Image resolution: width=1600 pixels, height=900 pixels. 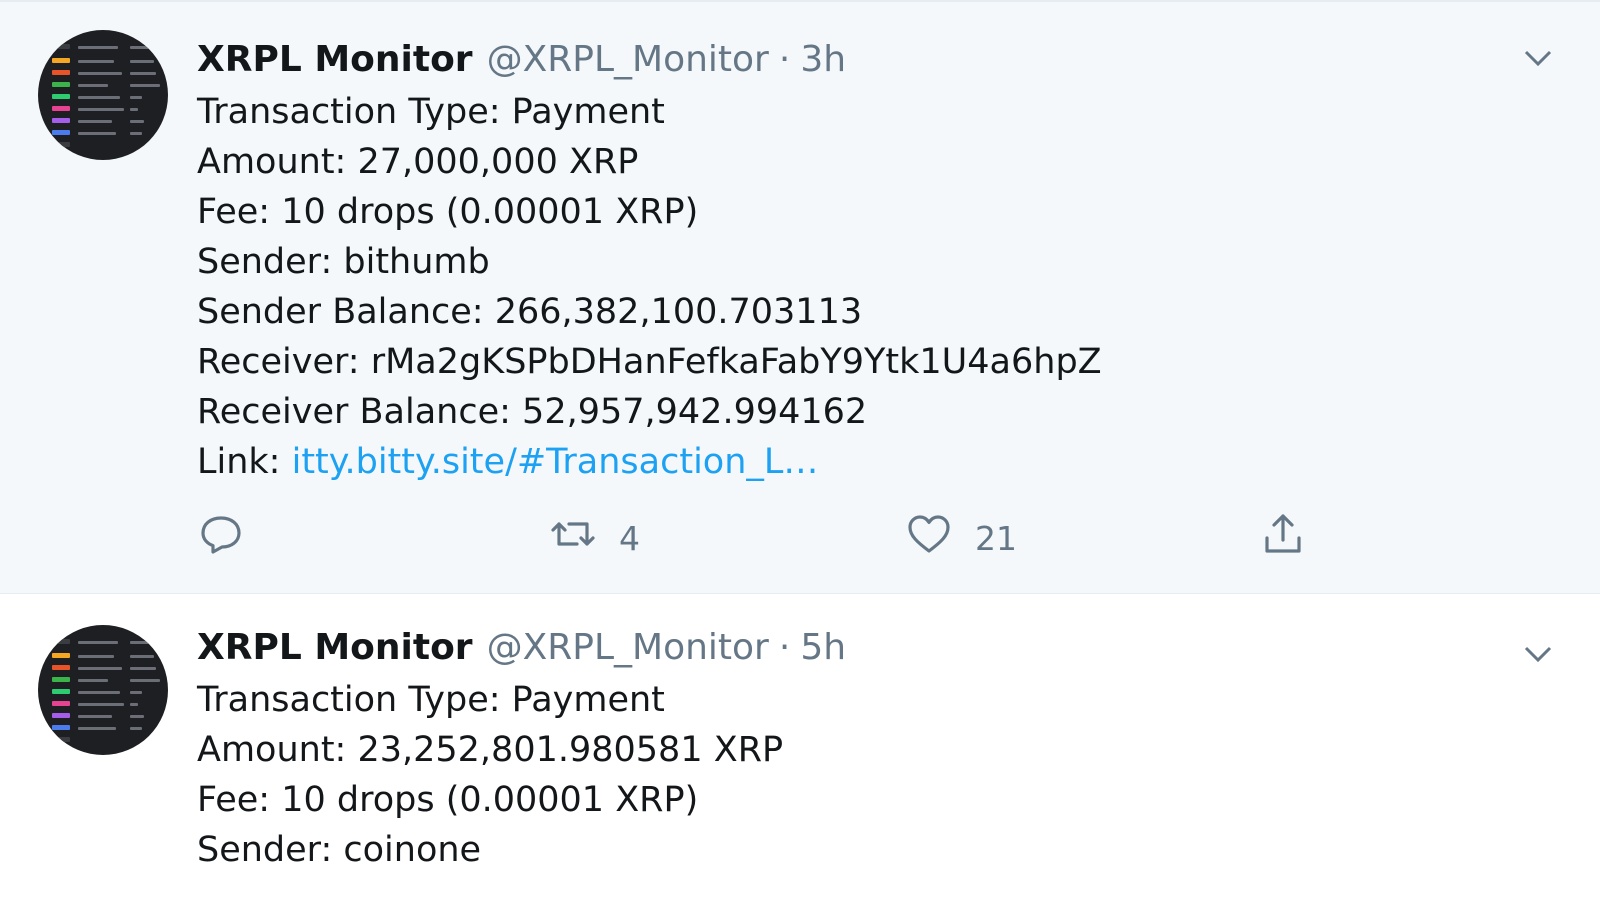 I want to click on share-icon, so click(x=1283, y=538).